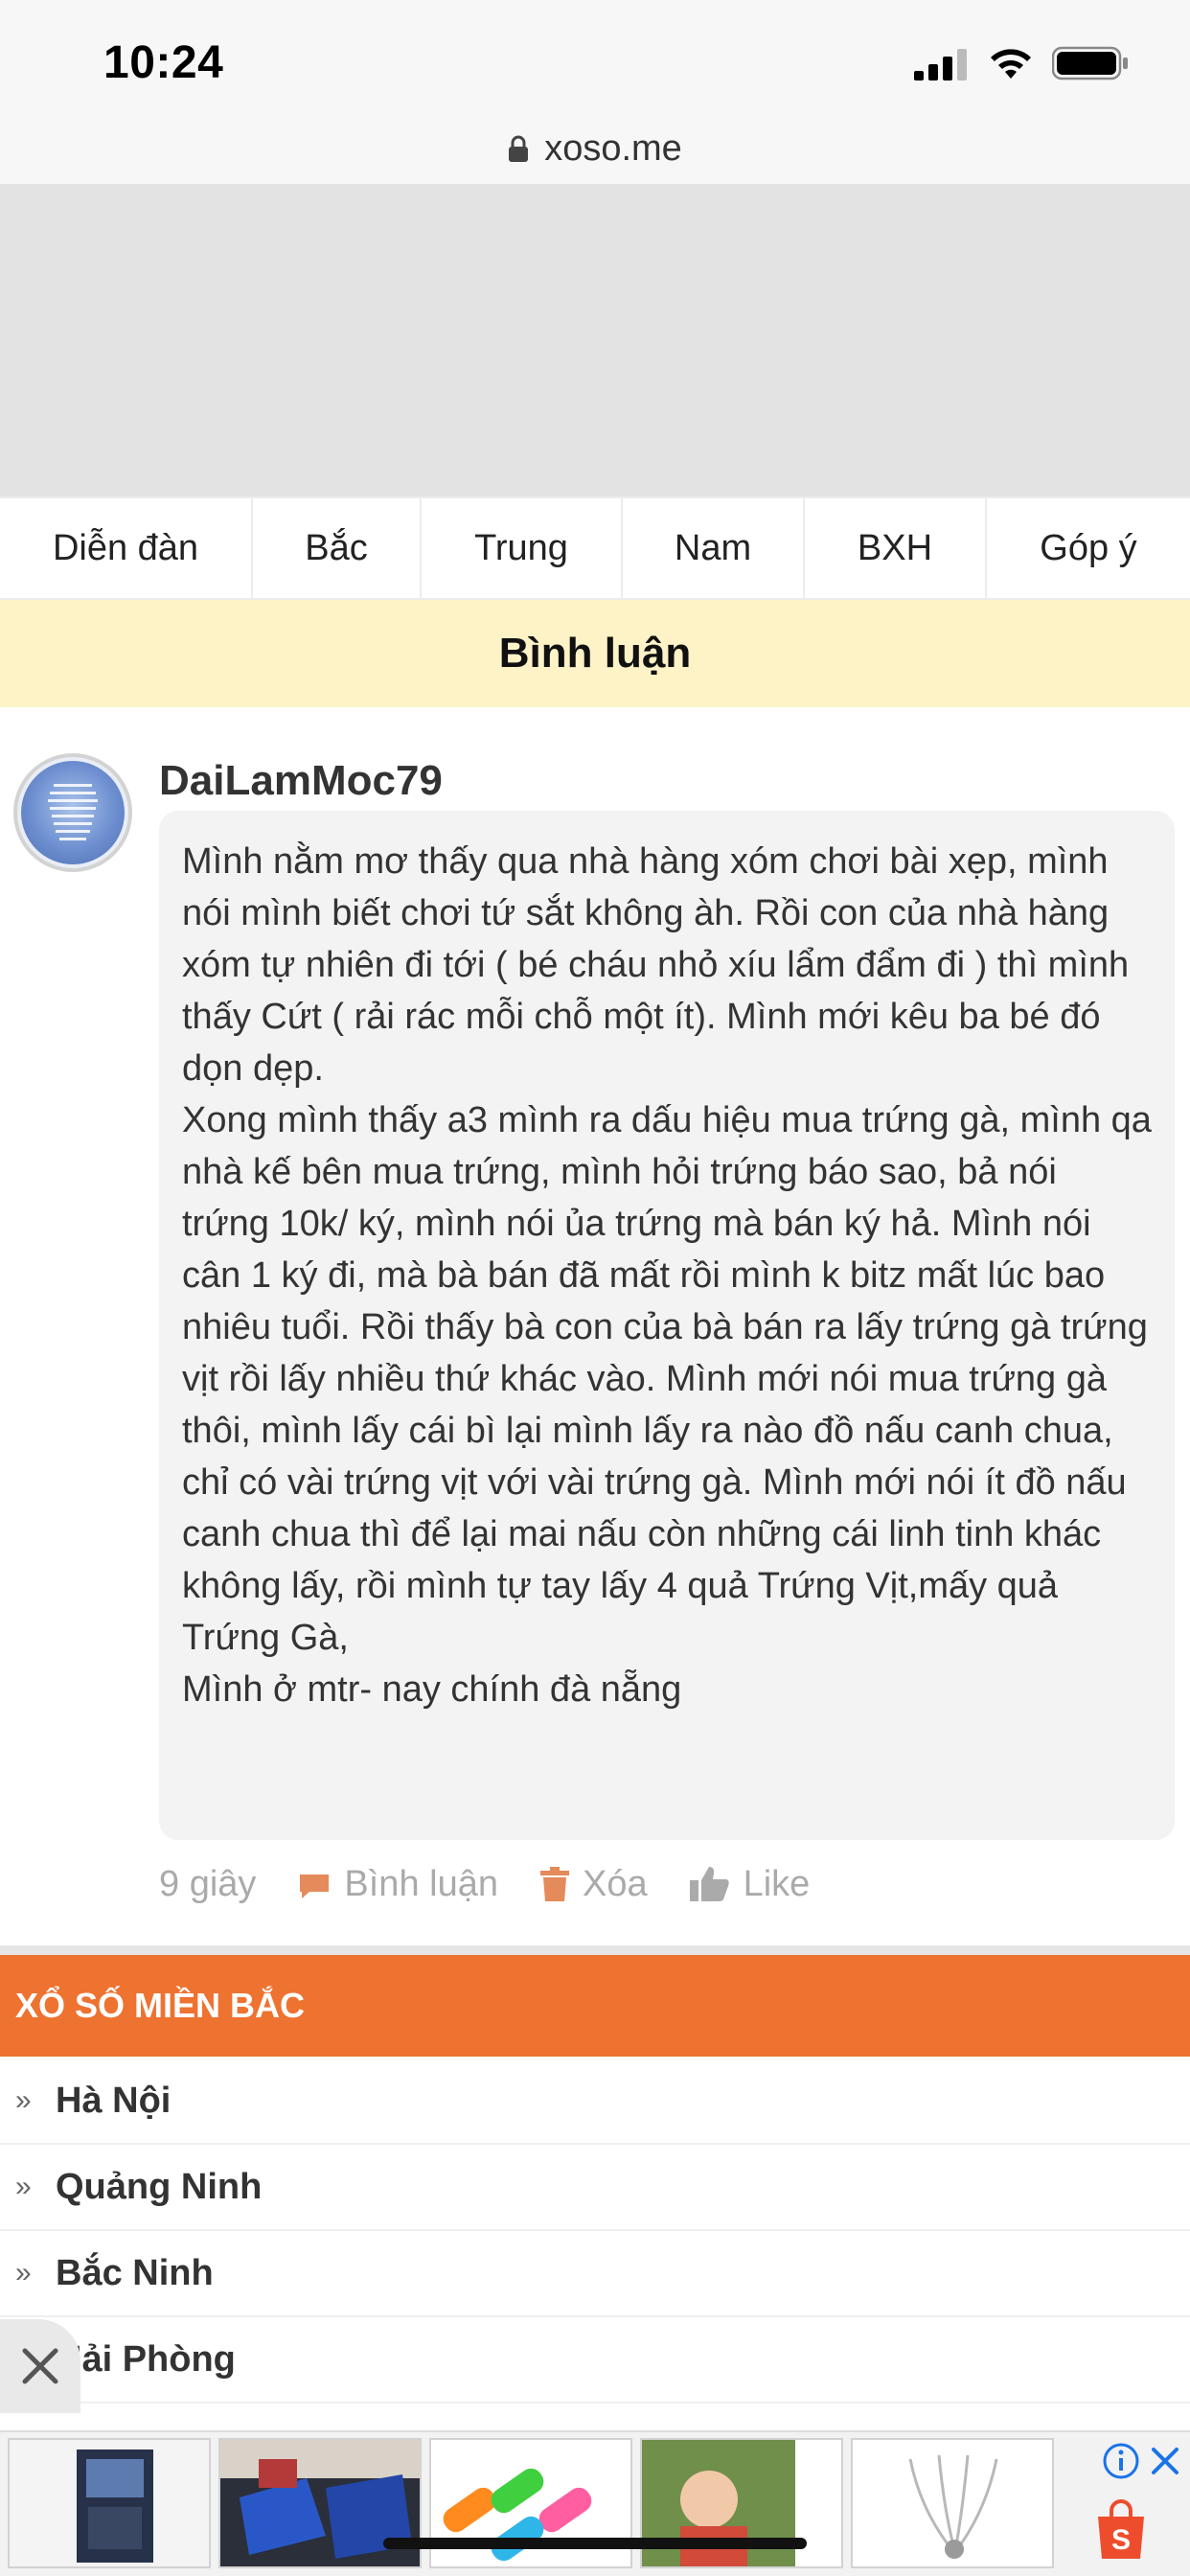 The image size is (1190, 2576). I want to click on comment-icon, so click(315, 1886).